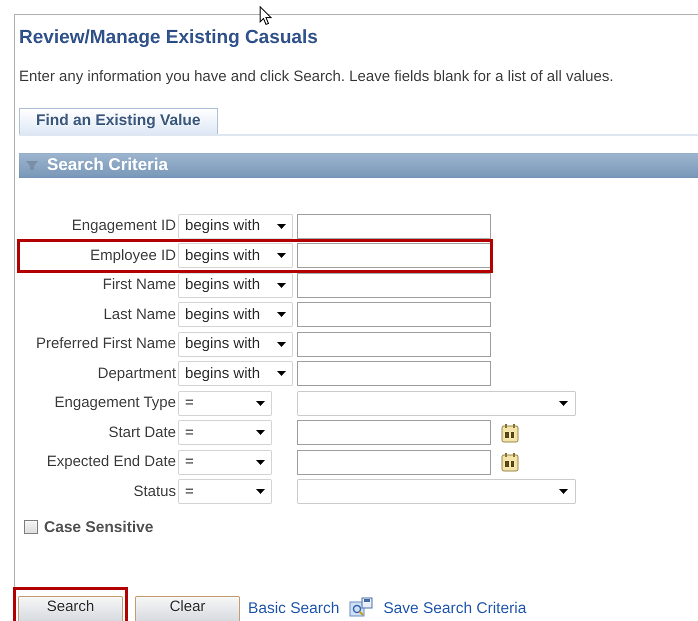 The height and width of the screenshot is (621, 698). What do you see at coordinates (139, 314) in the screenshot?
I see `field-label: Last Name` at bounding box center [139, 314].